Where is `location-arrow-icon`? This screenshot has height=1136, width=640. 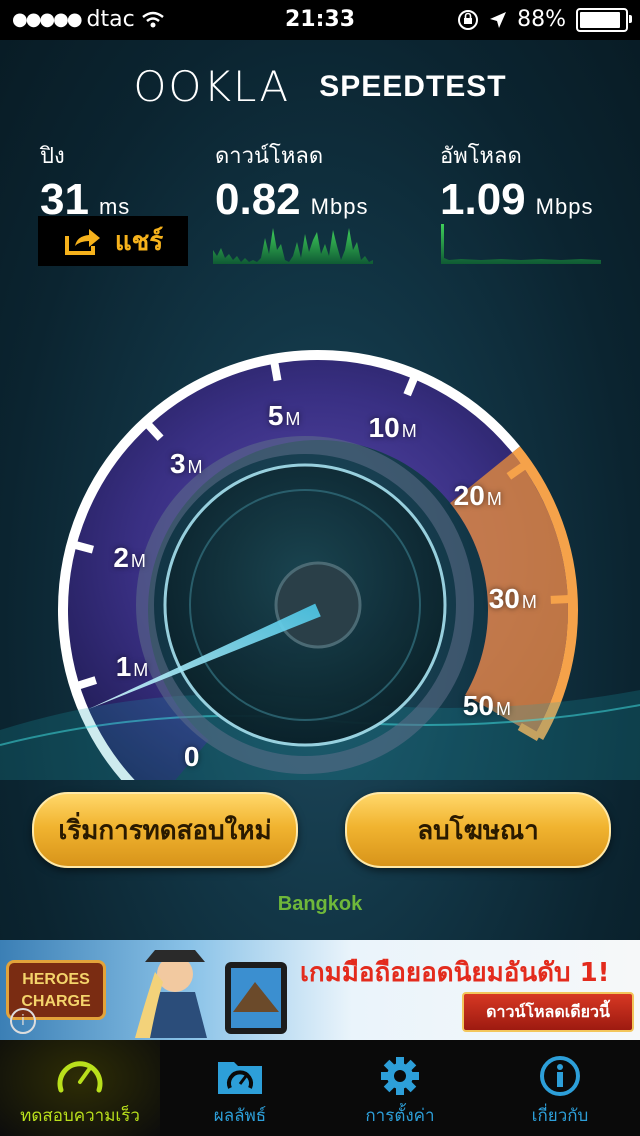
location-arrow-icon is located at coordinates (498, 19).